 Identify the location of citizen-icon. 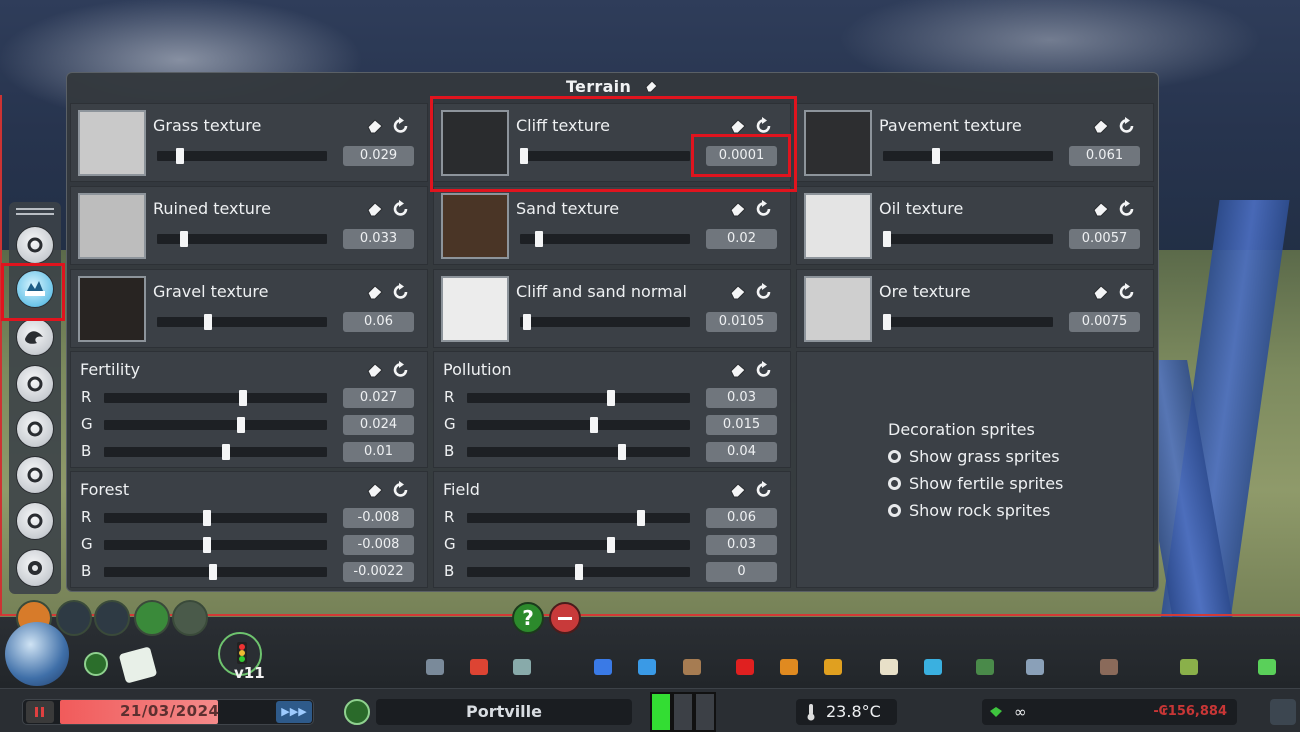
(1283, 712).